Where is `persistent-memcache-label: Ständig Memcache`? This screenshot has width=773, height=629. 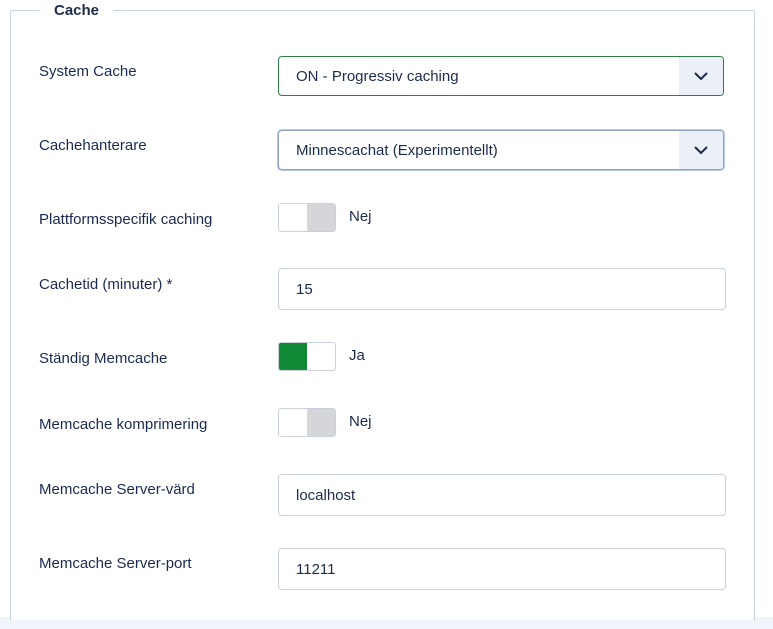
persistent-memcache-label: Ständig Memcache is located at coordinates (103, 358).